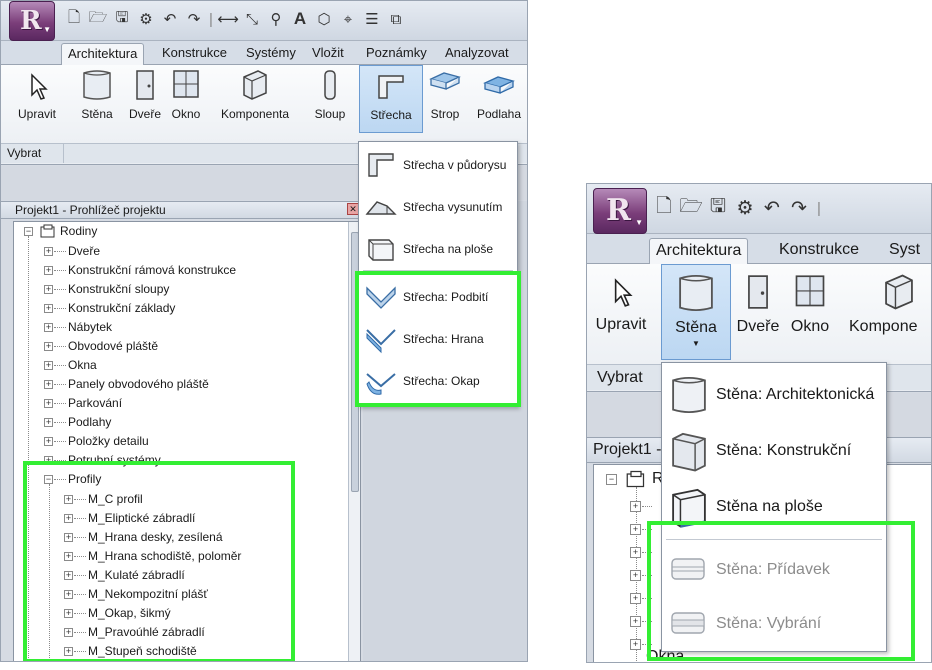 The width and height of the screenshot is (932, 670). What do you see at coordinates (179, 270) in the screenshot?
I see `tree-row-family: + Konstrukční rámová konstrukce` at bounding box center [179, 270].